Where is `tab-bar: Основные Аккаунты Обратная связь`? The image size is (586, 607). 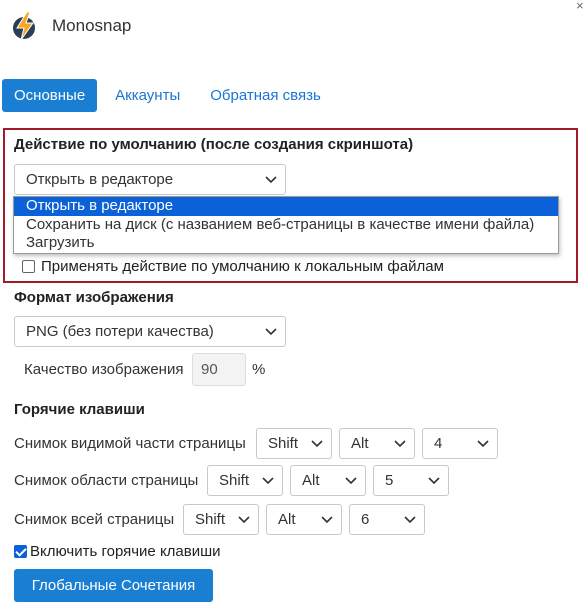
tab-bar: Основные Аккаунты Обратная связь is located at coordinates (167, 95).